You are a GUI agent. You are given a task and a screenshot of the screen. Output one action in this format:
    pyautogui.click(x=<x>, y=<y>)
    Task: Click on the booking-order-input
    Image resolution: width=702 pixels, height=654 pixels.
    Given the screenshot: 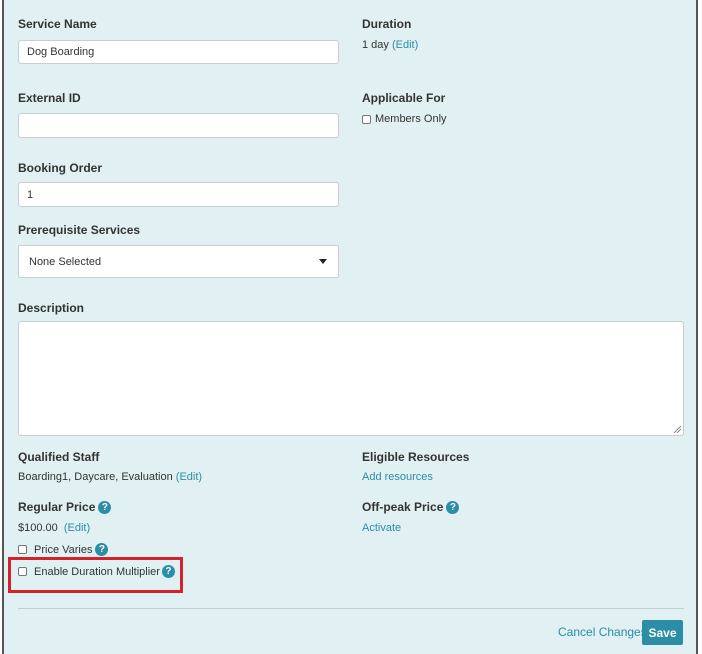 What is the action you would take?
    pyautogui.click(x=178, y=194)
    